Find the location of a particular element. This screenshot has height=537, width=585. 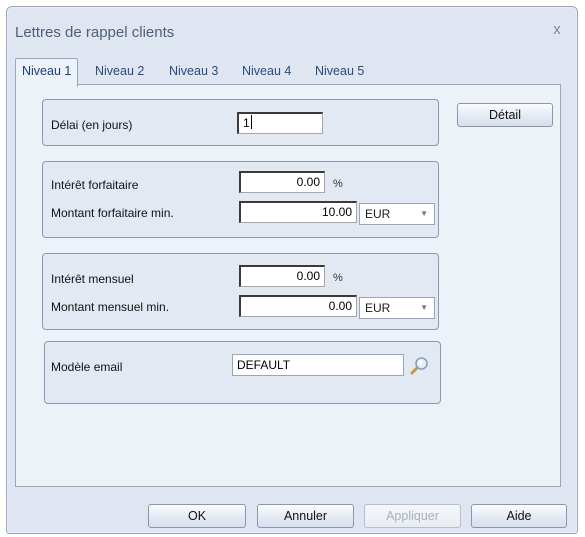

text-caret is located at coordinates (251, 122).